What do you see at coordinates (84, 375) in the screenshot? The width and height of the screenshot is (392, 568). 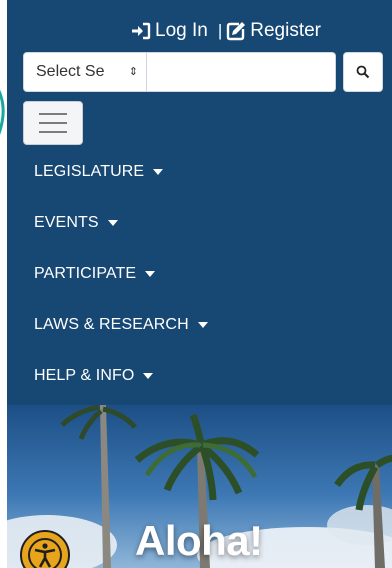 I see `menu-item-label: HELP & INFO` at bounding box center [84, 375].